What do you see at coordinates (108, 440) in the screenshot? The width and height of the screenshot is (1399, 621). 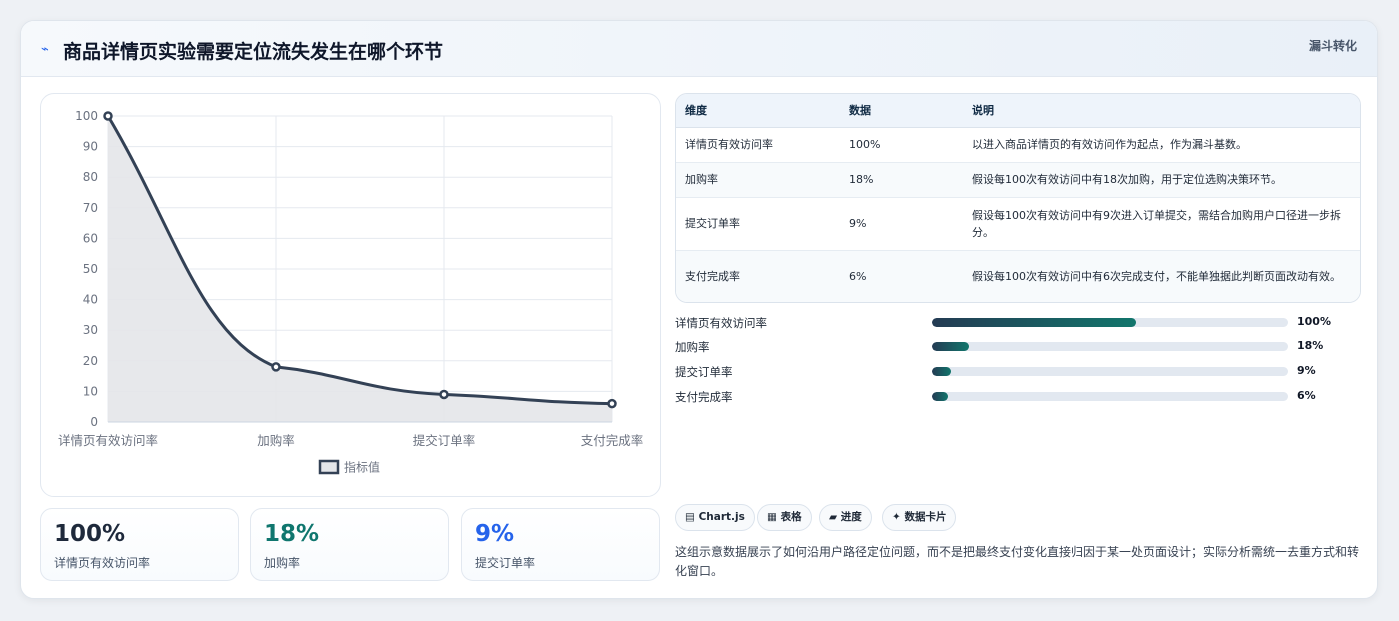 I see `x-tick-label: 详情页有效访问率` at bounding box center [108, 440].